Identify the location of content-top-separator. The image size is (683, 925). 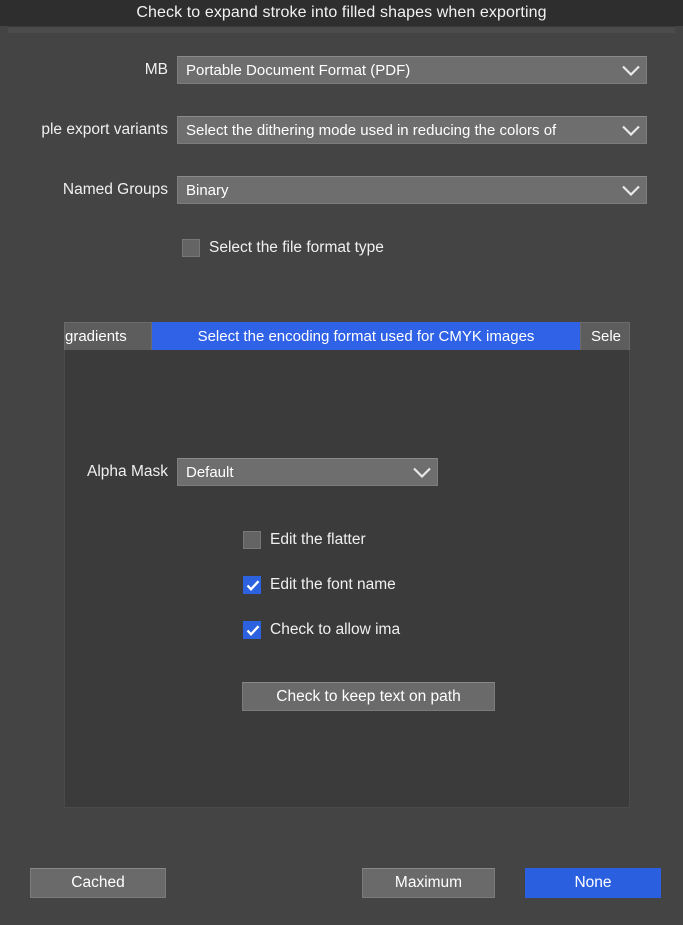
(341, 29).